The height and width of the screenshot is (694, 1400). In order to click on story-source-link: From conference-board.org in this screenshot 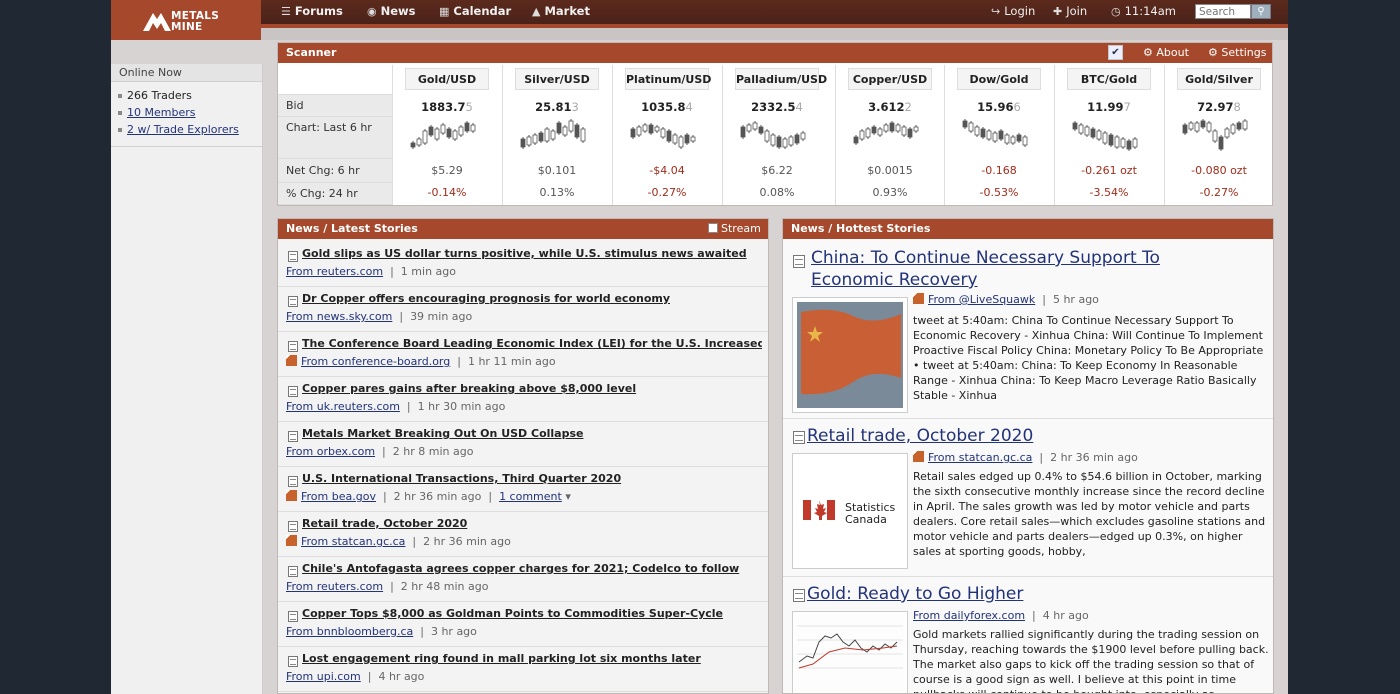, I will do `click(375, 361)`.